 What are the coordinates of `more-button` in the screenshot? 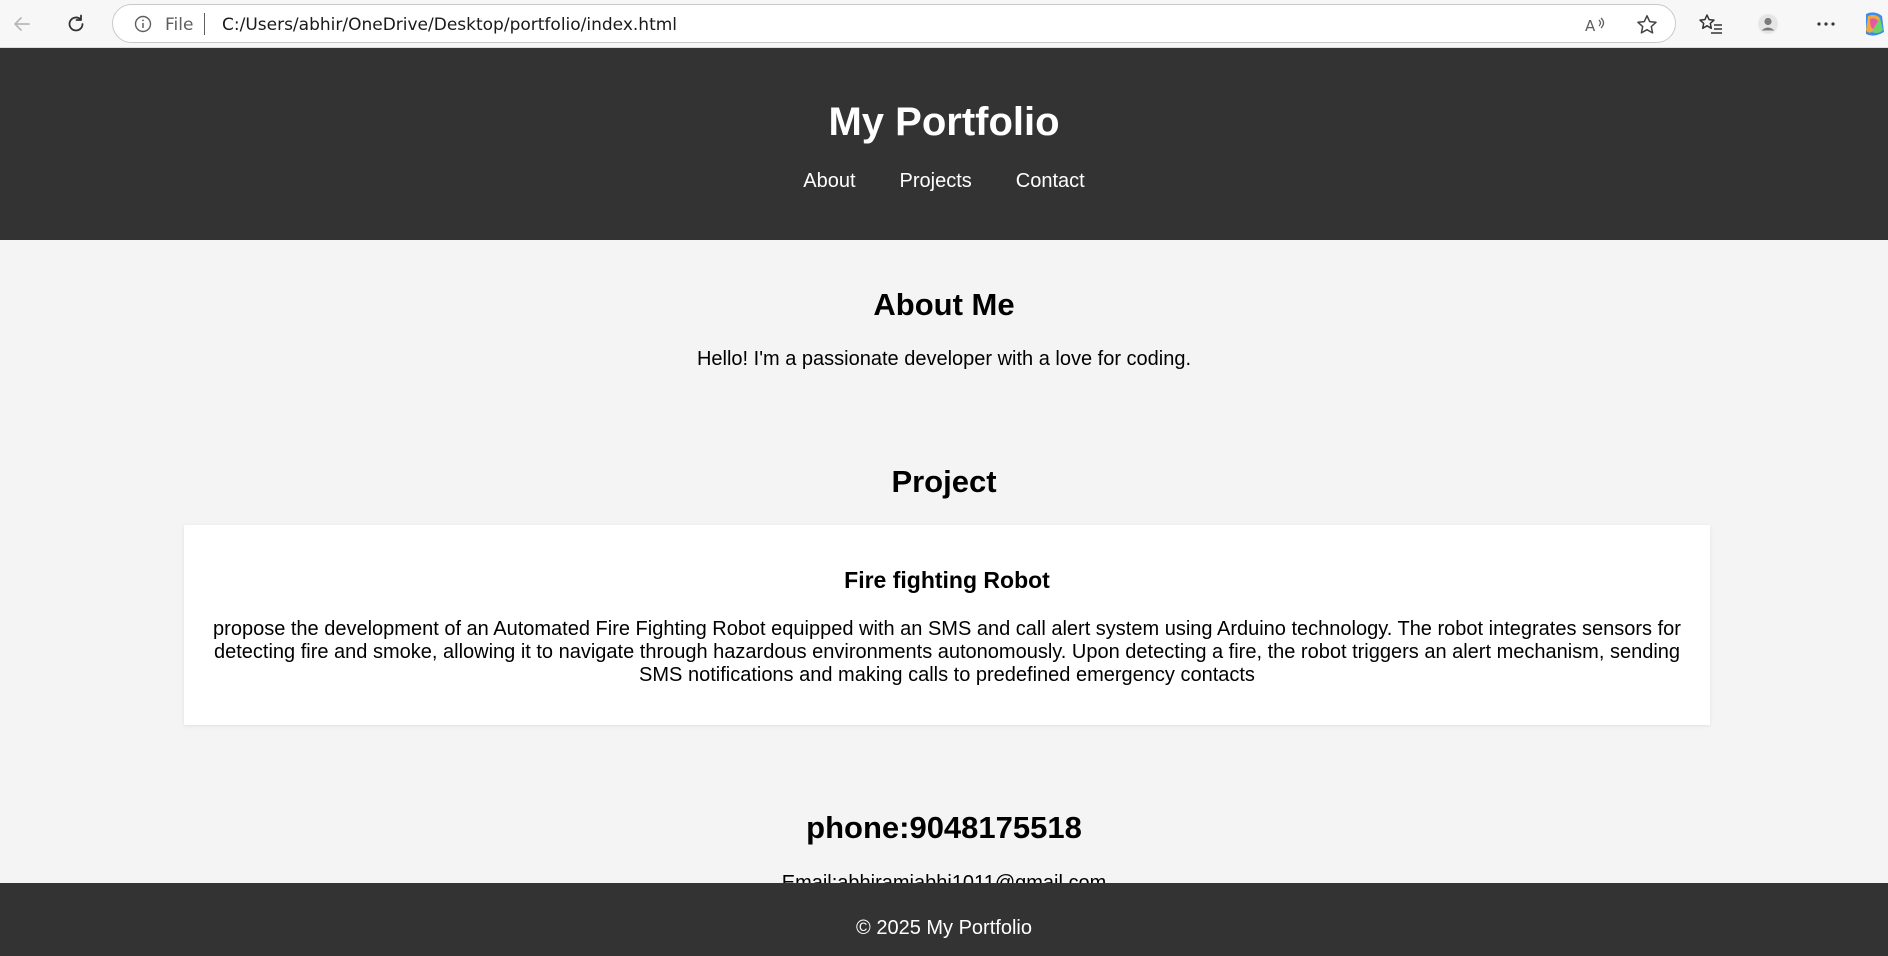 It's located at (1826, 24).